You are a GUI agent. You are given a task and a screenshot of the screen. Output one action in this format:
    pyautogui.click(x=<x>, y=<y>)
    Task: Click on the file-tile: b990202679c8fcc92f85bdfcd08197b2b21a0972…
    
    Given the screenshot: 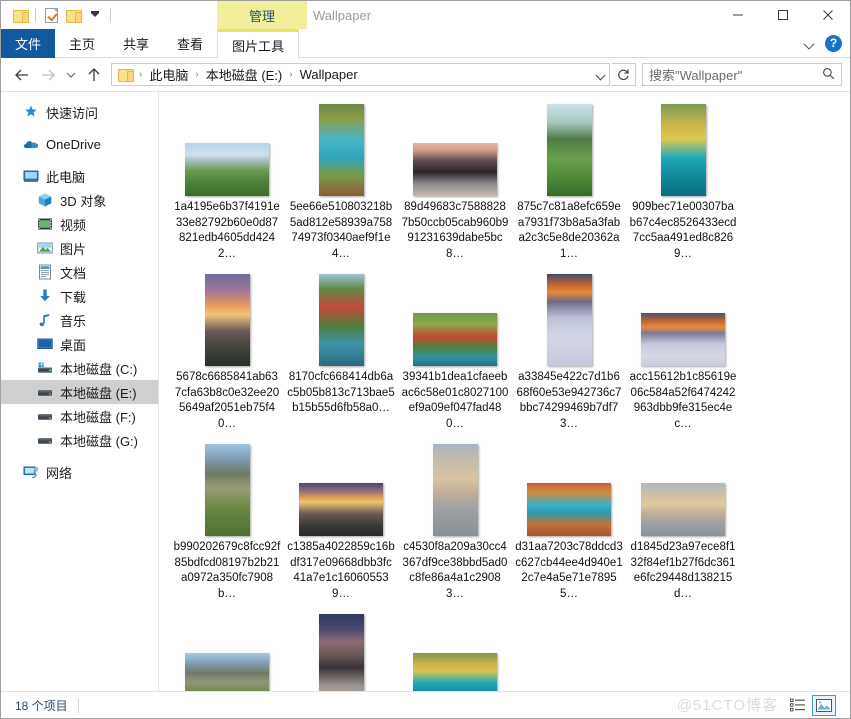 What is the action you would take?
    pyautogui.click(x=227, y=525)
    